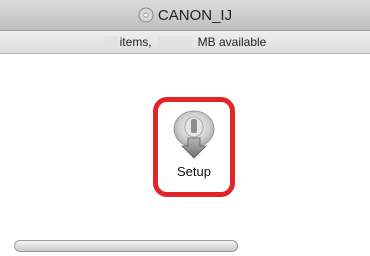 This screenshot has height=256, width=370. Describe the element at coordinates (195, 15) in the screenshot. I see `window-title: CANON_IJ` at that location.